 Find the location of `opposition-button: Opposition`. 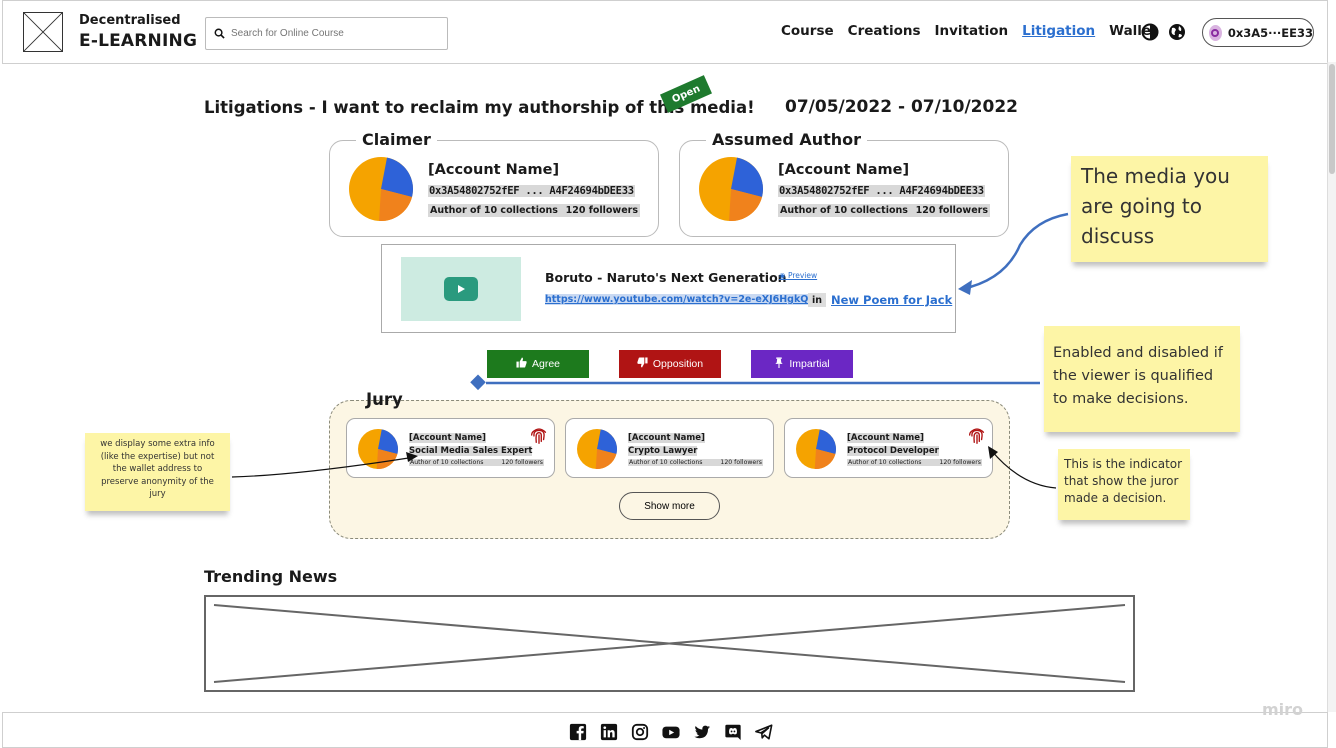

opposition-button: Opposition is located at coordinates (670, 364).